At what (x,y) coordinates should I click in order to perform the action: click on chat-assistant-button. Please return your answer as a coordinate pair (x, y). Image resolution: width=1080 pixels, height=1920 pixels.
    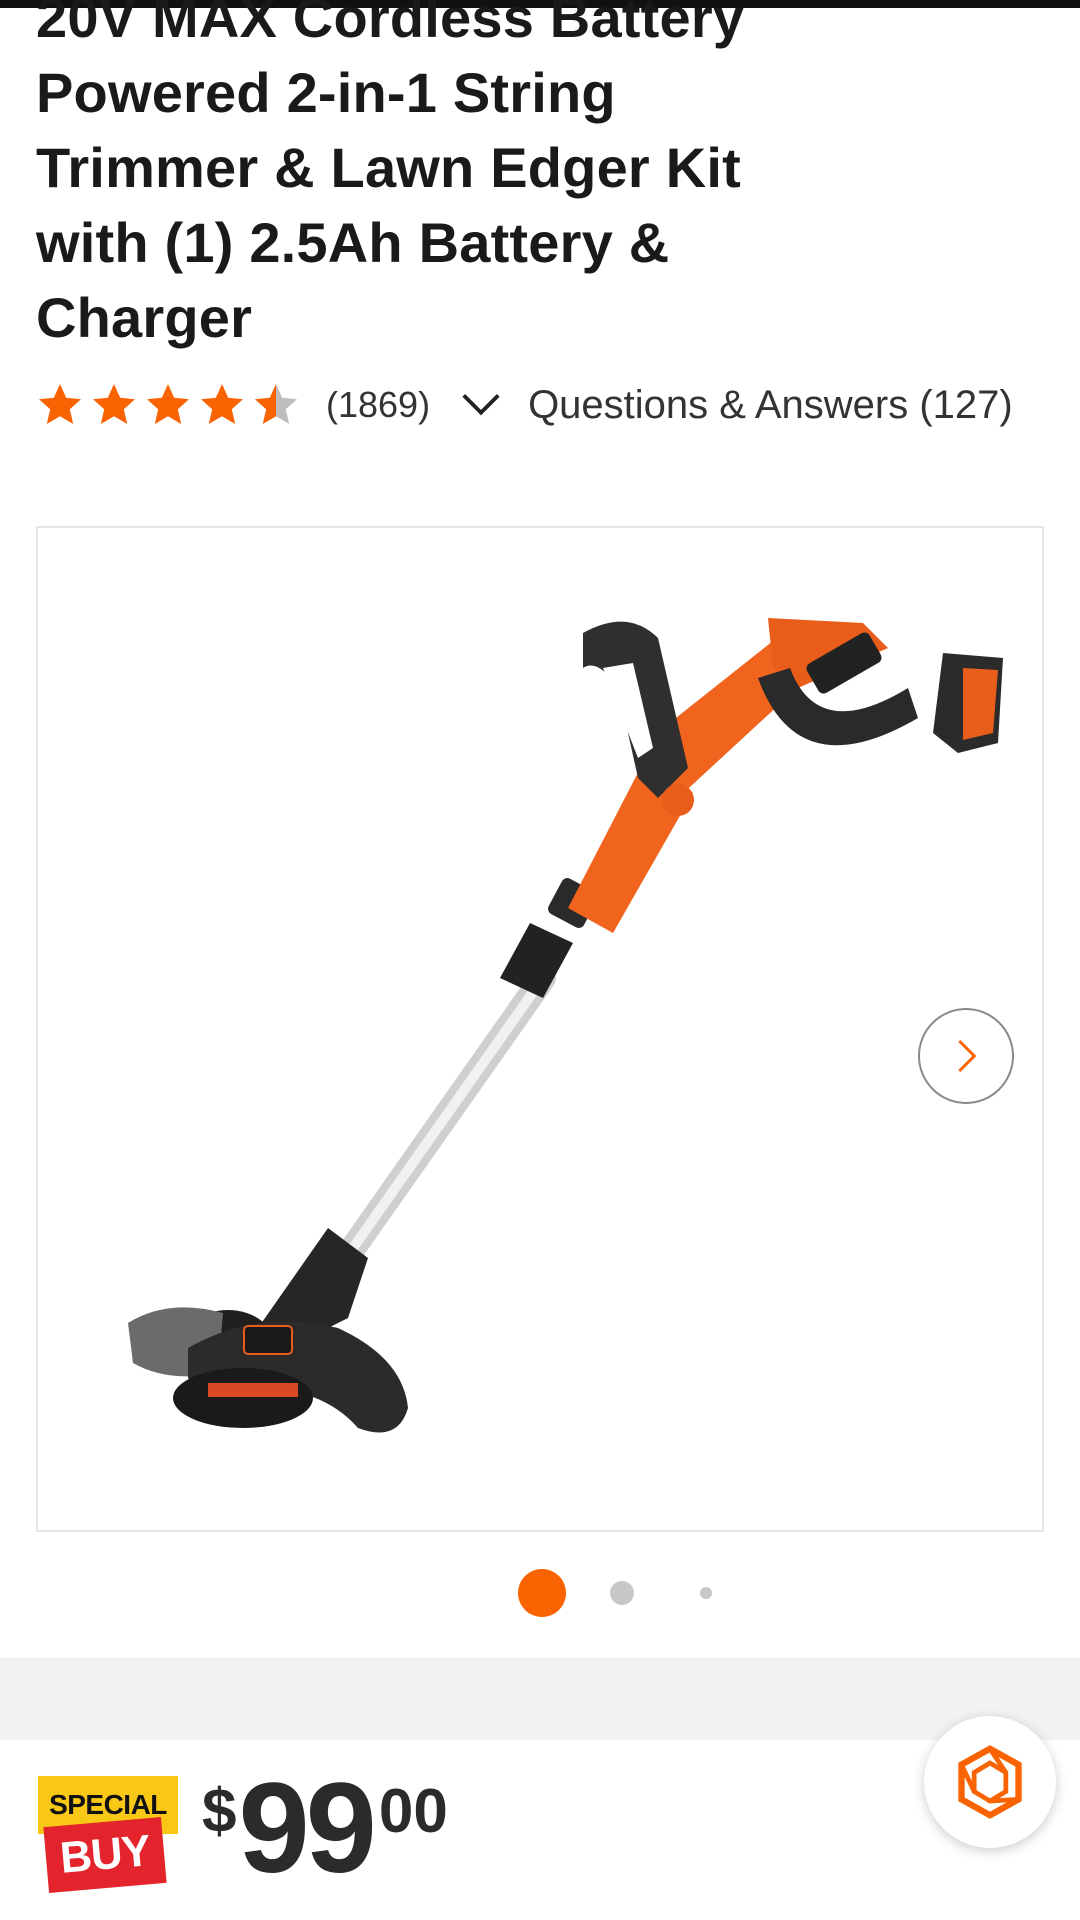
    Looking at the image, I should click on (990, 1782).